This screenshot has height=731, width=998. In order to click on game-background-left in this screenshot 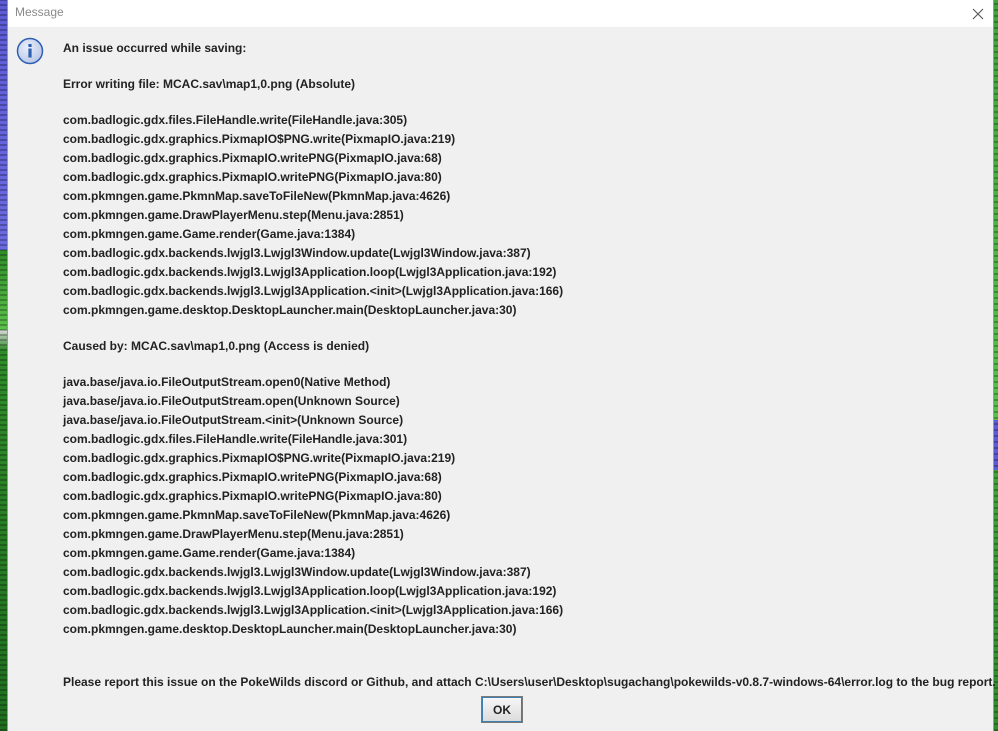, I will do `click(3, 365)`.